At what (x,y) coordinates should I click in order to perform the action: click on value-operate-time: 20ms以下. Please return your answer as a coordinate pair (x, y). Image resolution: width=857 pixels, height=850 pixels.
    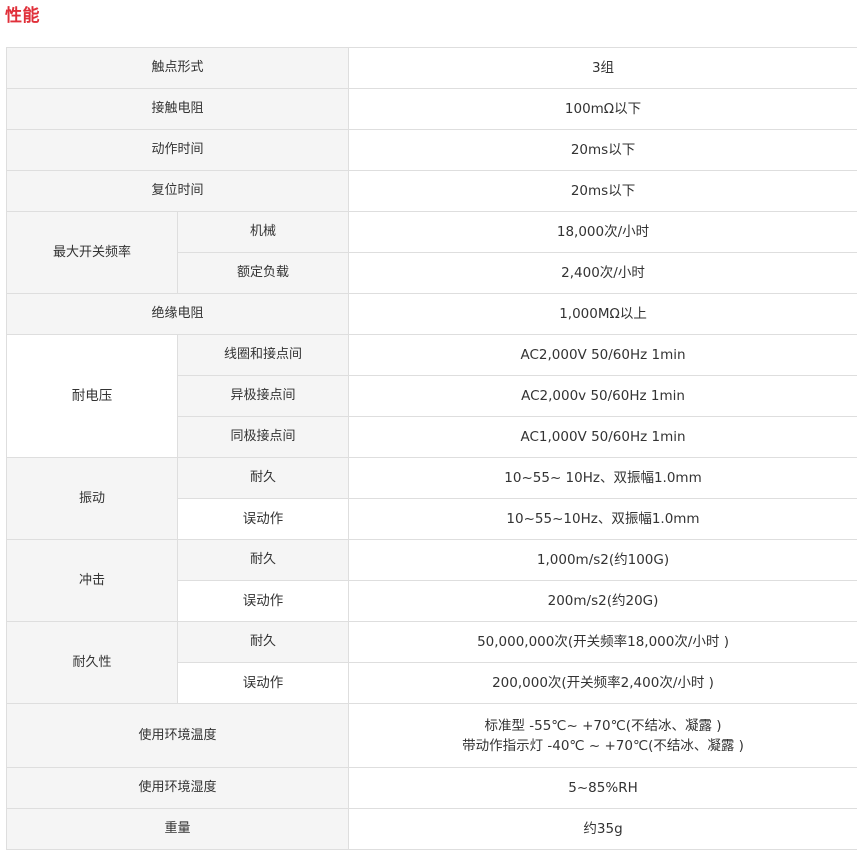
    Looking at the image, I should click on (603, 150).